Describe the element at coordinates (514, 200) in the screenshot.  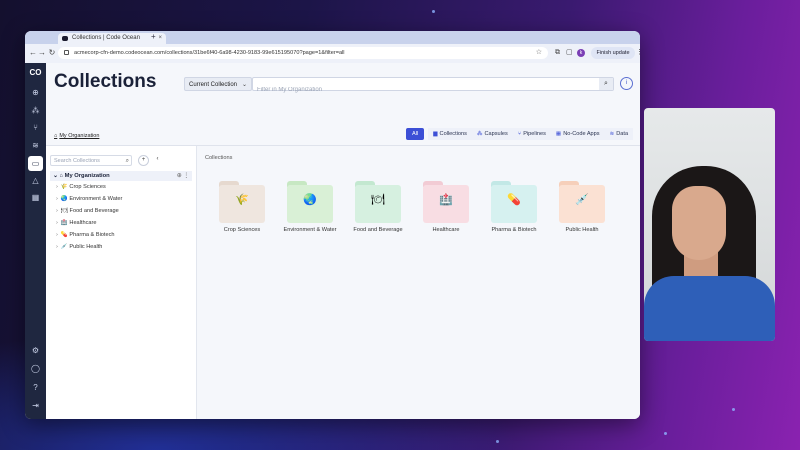
I see `collection-emoji-icon: 💊` at that location.